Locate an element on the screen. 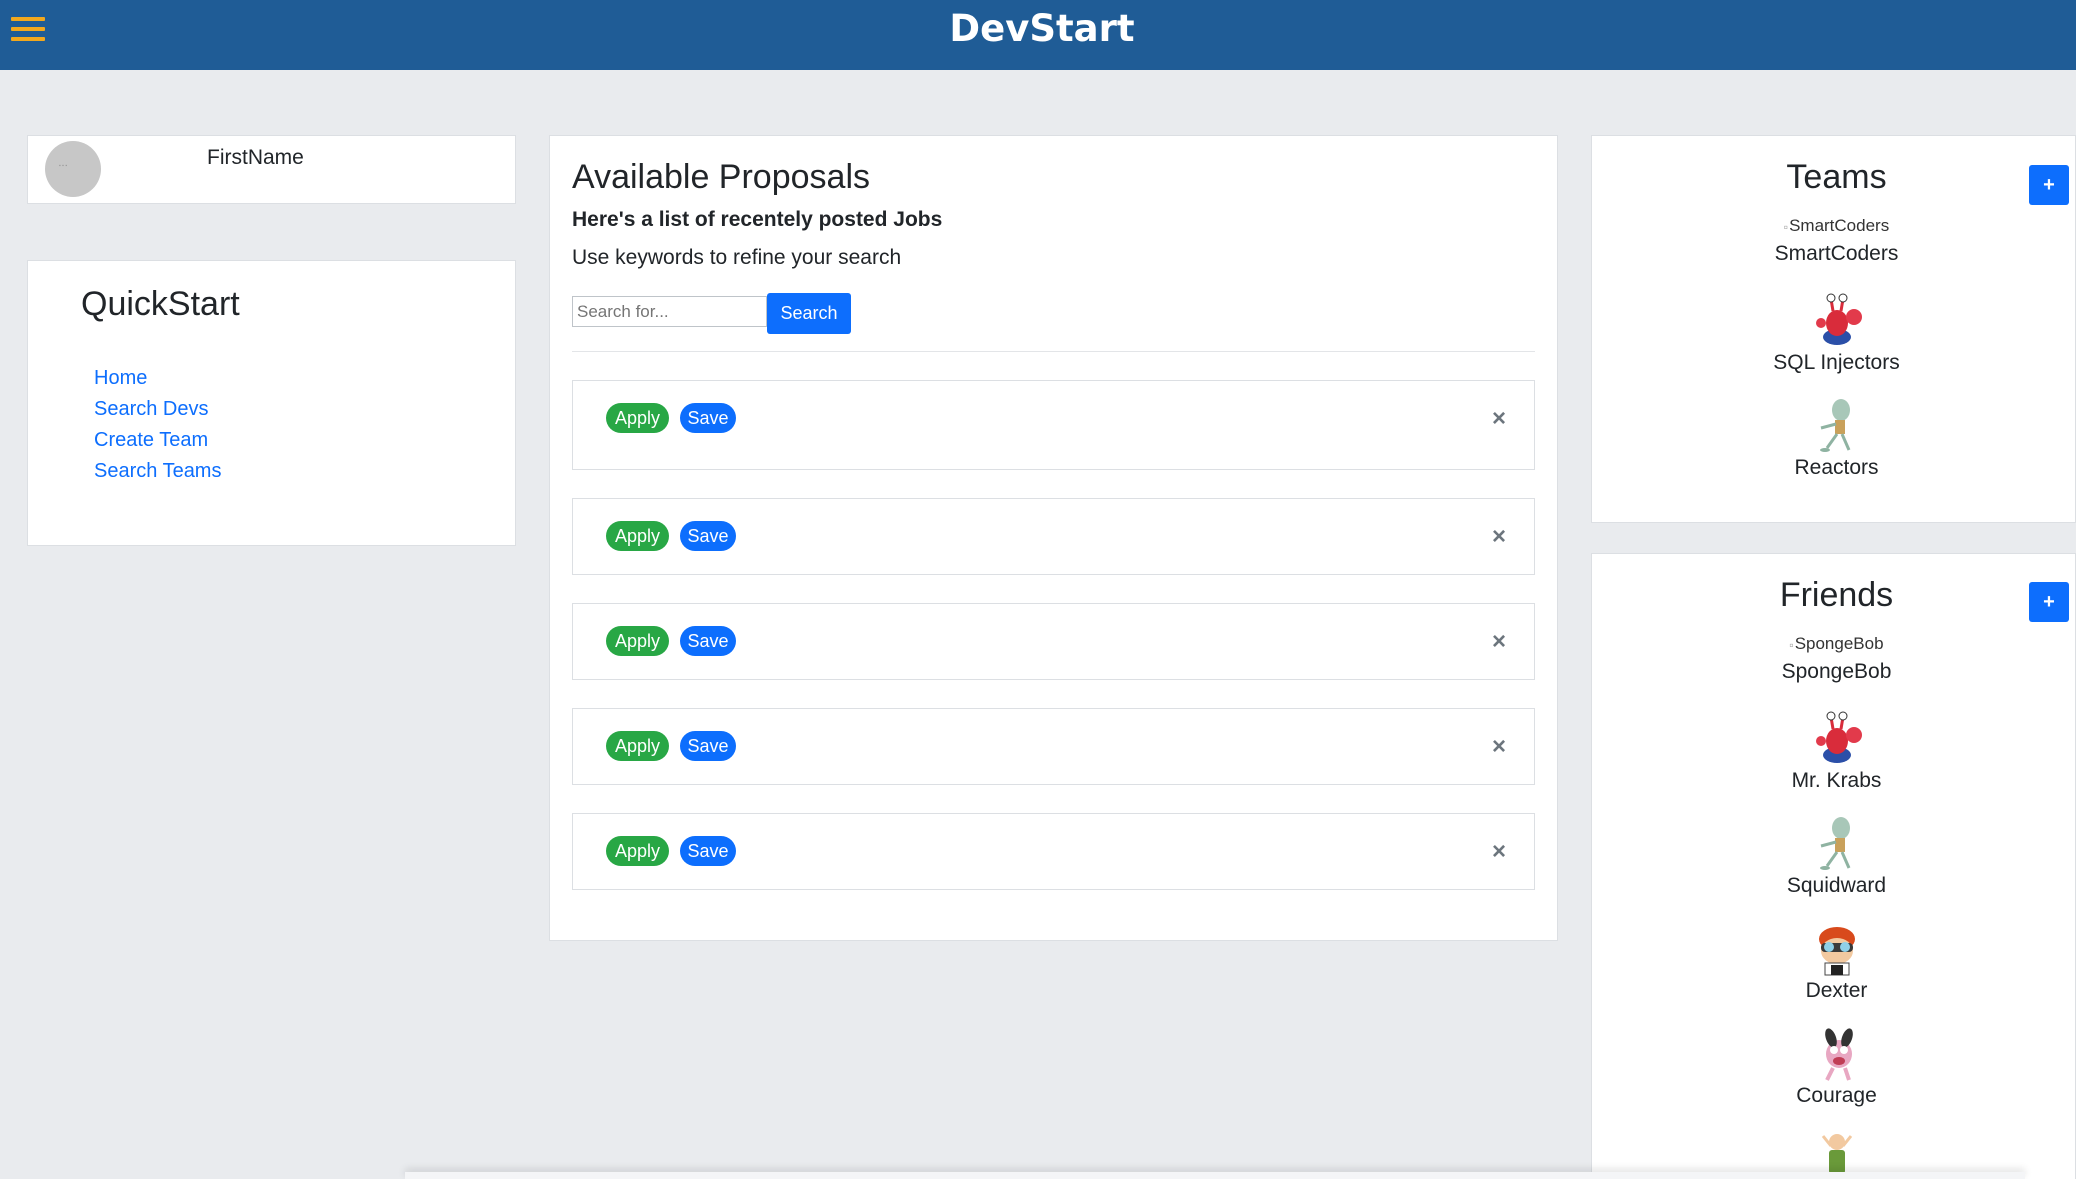  profile-card: ▪ ▪ ▪ FirstName is located at coordinates (271, 169).